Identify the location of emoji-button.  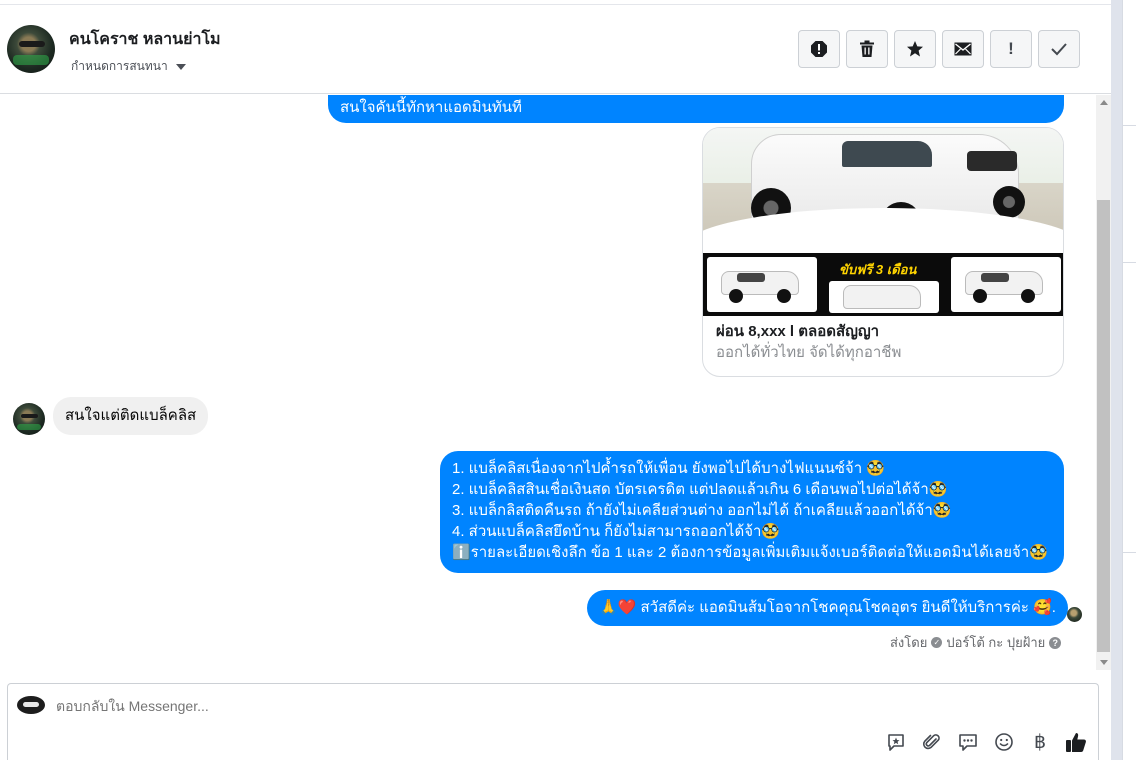
(1004, 742).